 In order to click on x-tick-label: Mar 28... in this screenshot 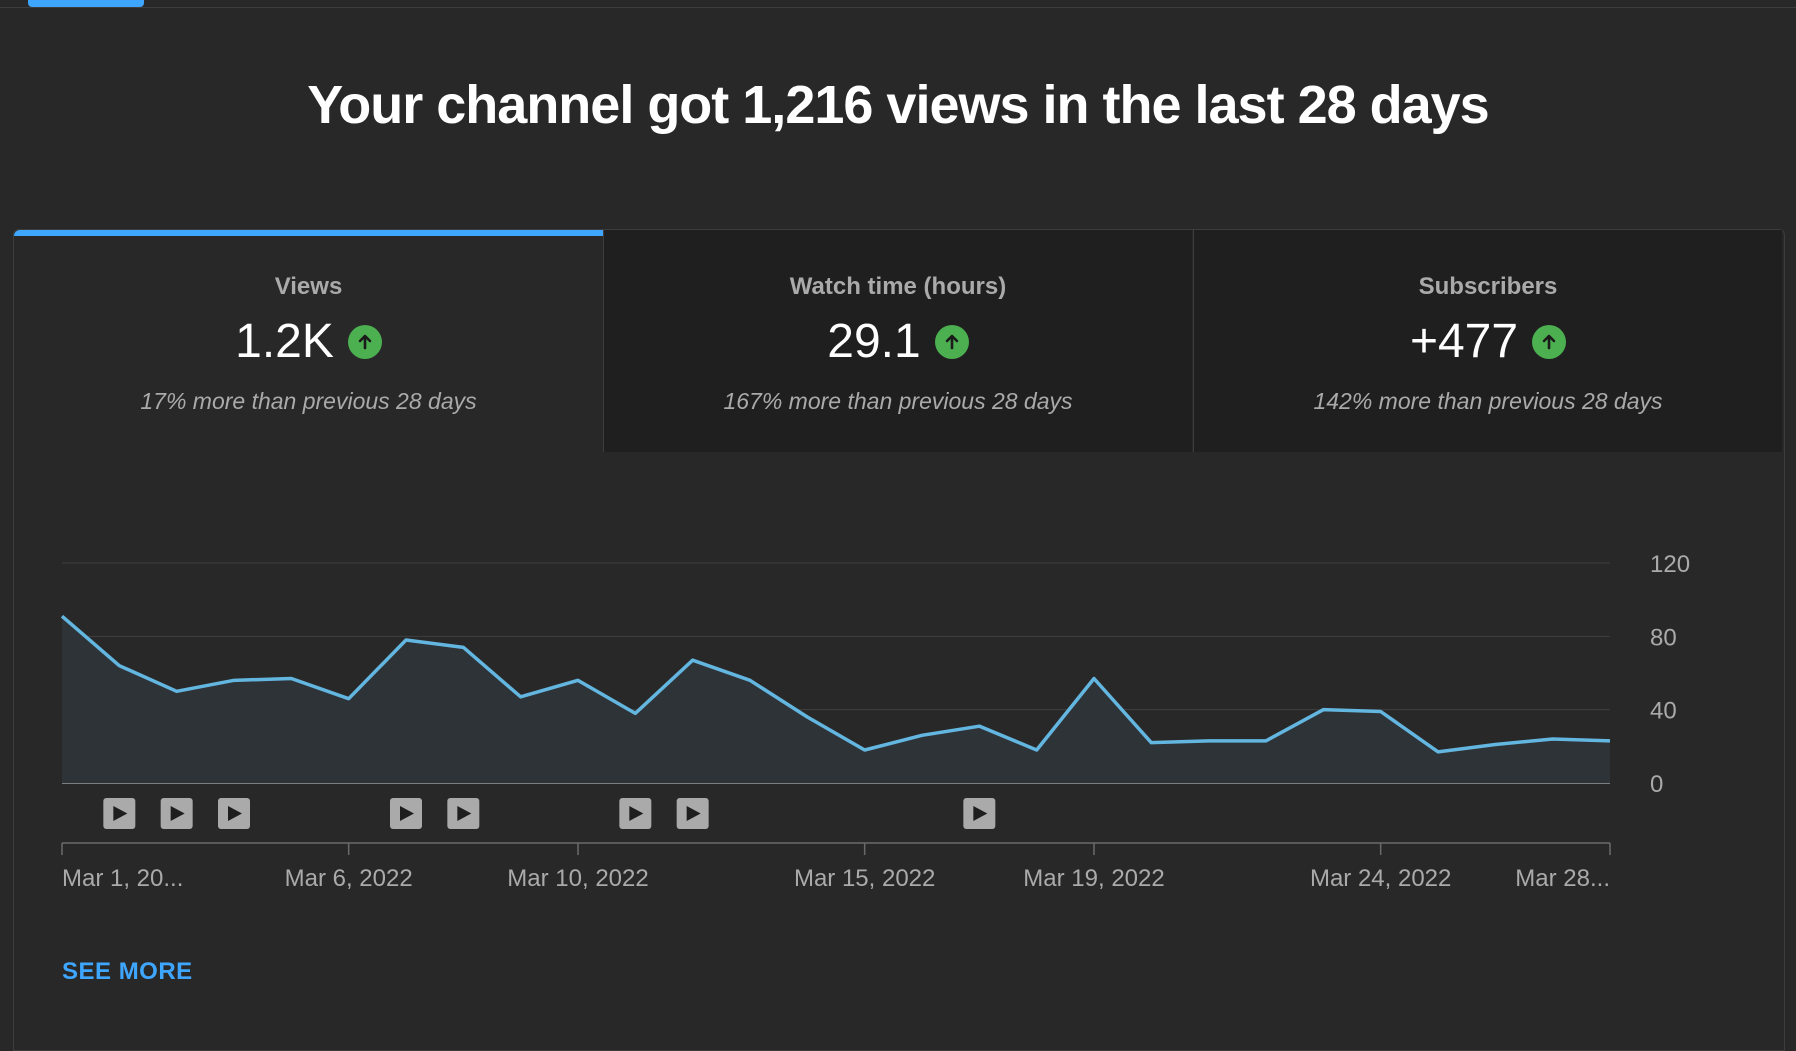, I will do `click(1562, 878)`.